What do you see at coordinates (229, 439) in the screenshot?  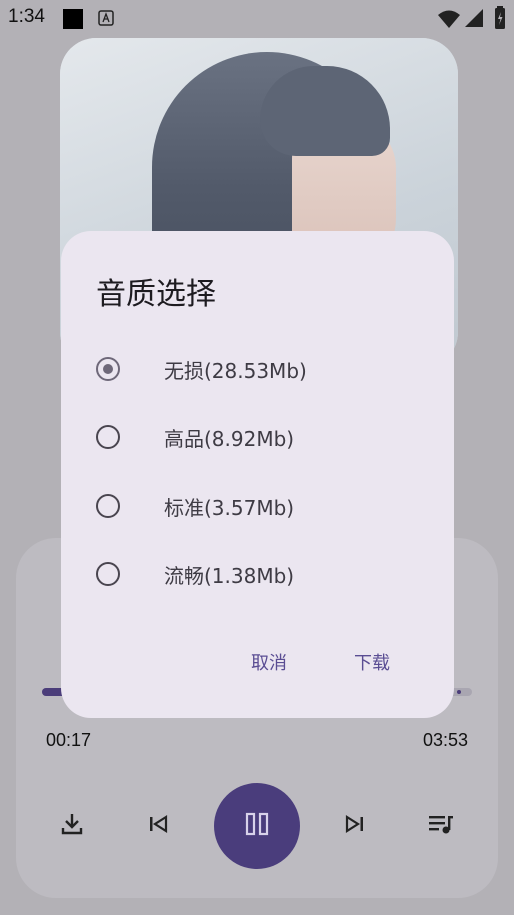 I see `option-label: 高品(8.92Mb)` at bounding box center [229, 439].